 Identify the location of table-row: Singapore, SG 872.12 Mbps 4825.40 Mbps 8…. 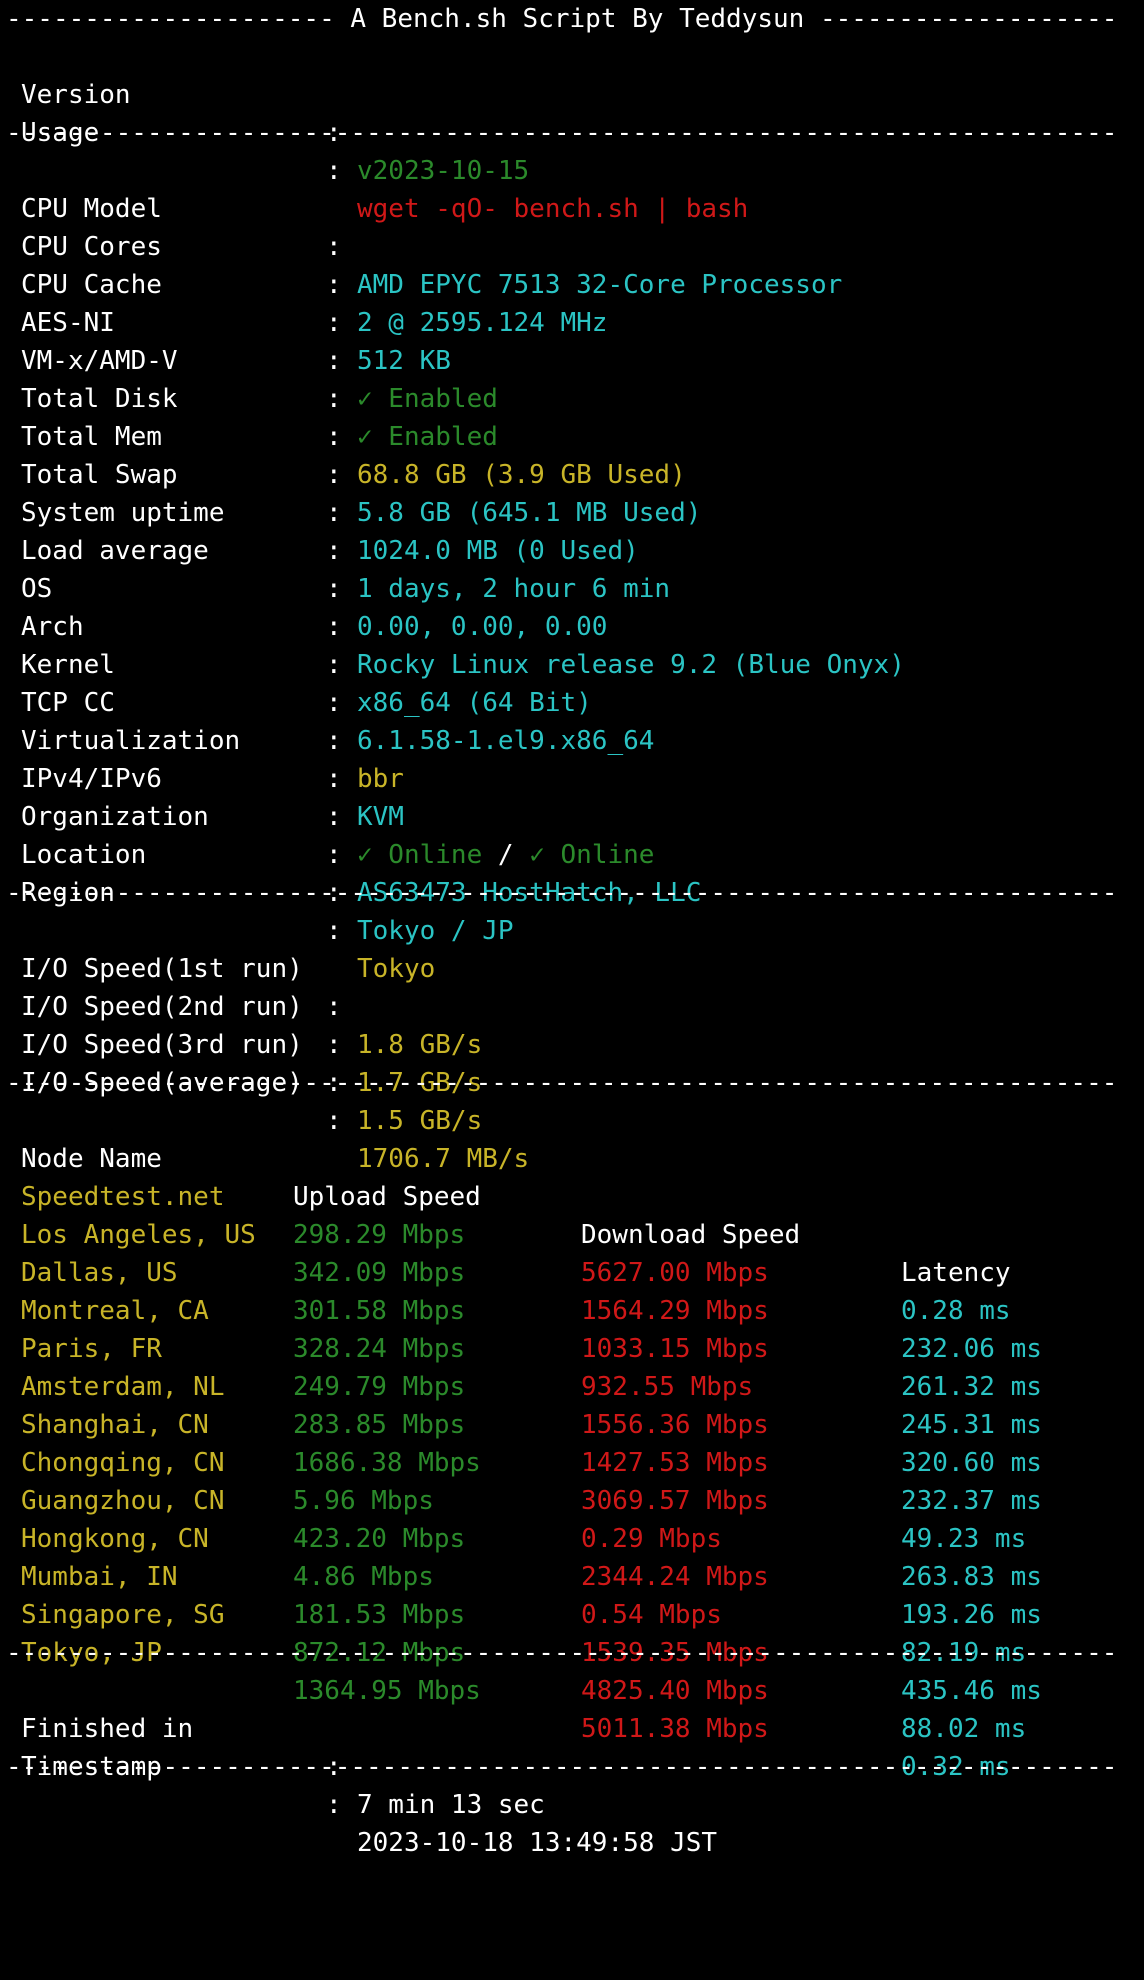
(572, 1651).